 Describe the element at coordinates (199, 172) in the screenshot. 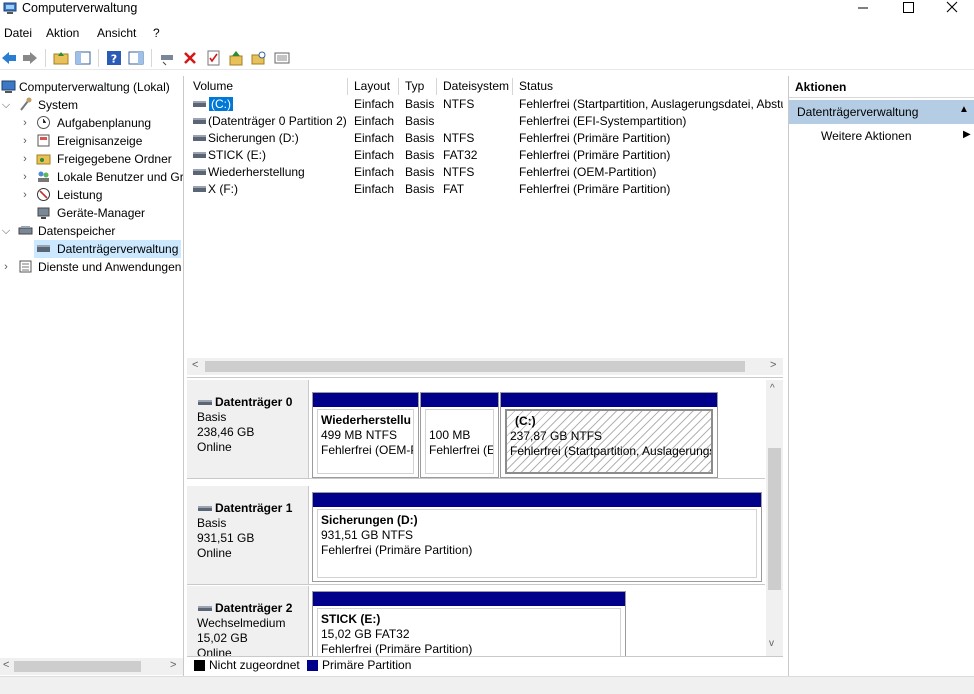

I see `volume-icon` at that location.